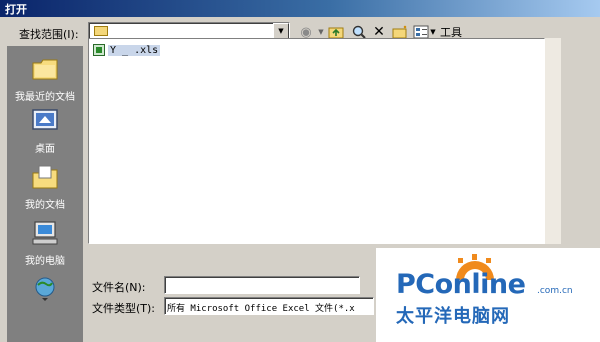  I want to click on my-documents-icon, so click(45, 177).